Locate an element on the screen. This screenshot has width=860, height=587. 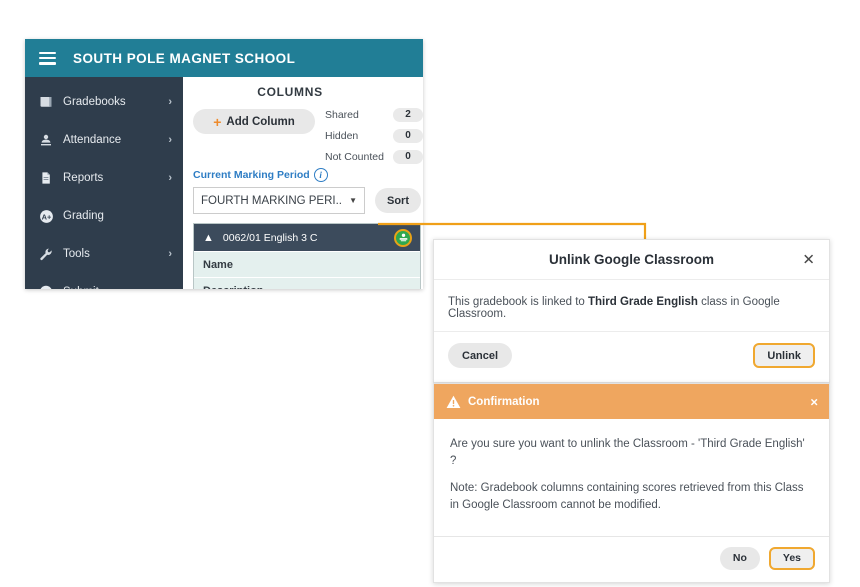
marking-period-row: FOURTH MARKING PERI.. ▼ Sort is located at coordinates (308, 200).